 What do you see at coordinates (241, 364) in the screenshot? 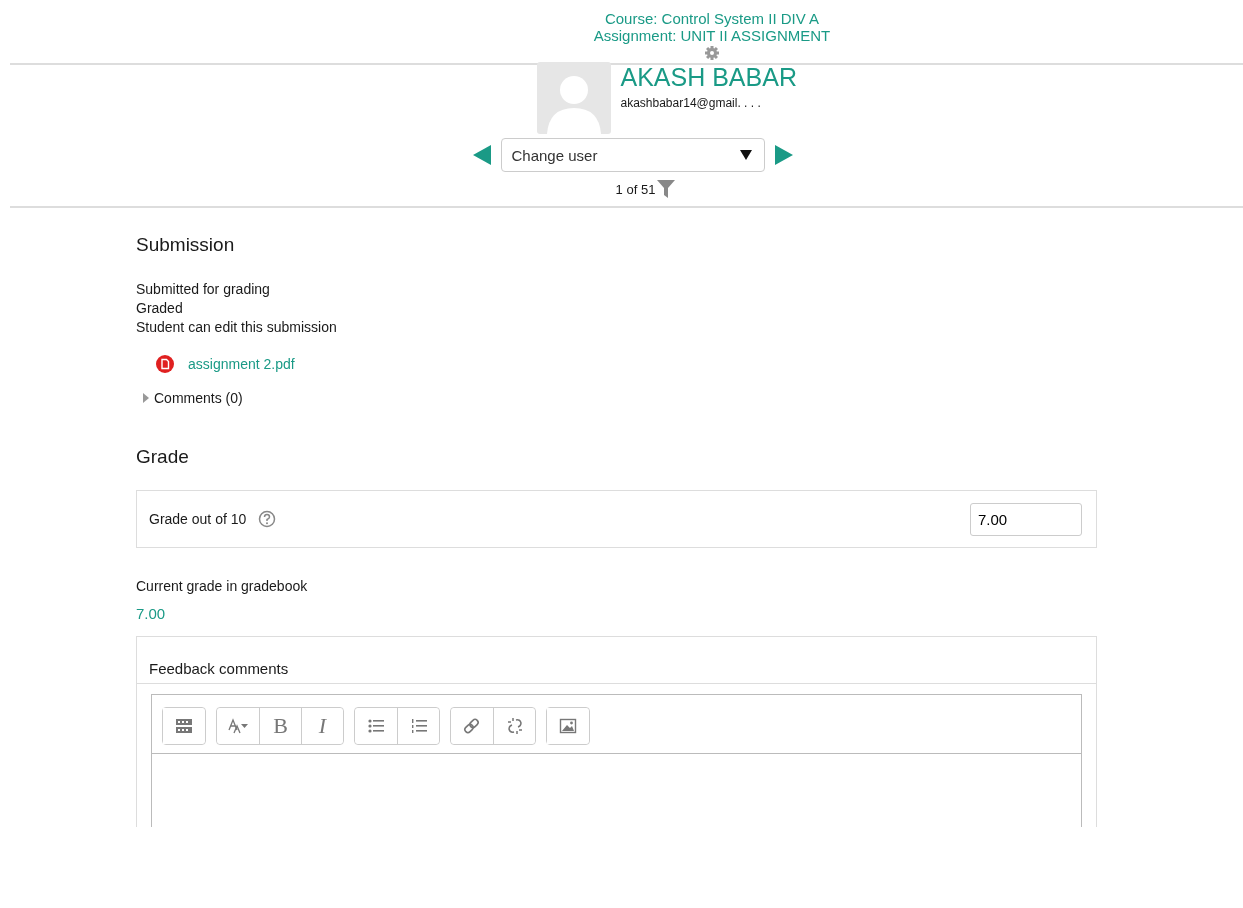
I see `file-link: assignment 2.pdf` at bounding box center [241, 364].